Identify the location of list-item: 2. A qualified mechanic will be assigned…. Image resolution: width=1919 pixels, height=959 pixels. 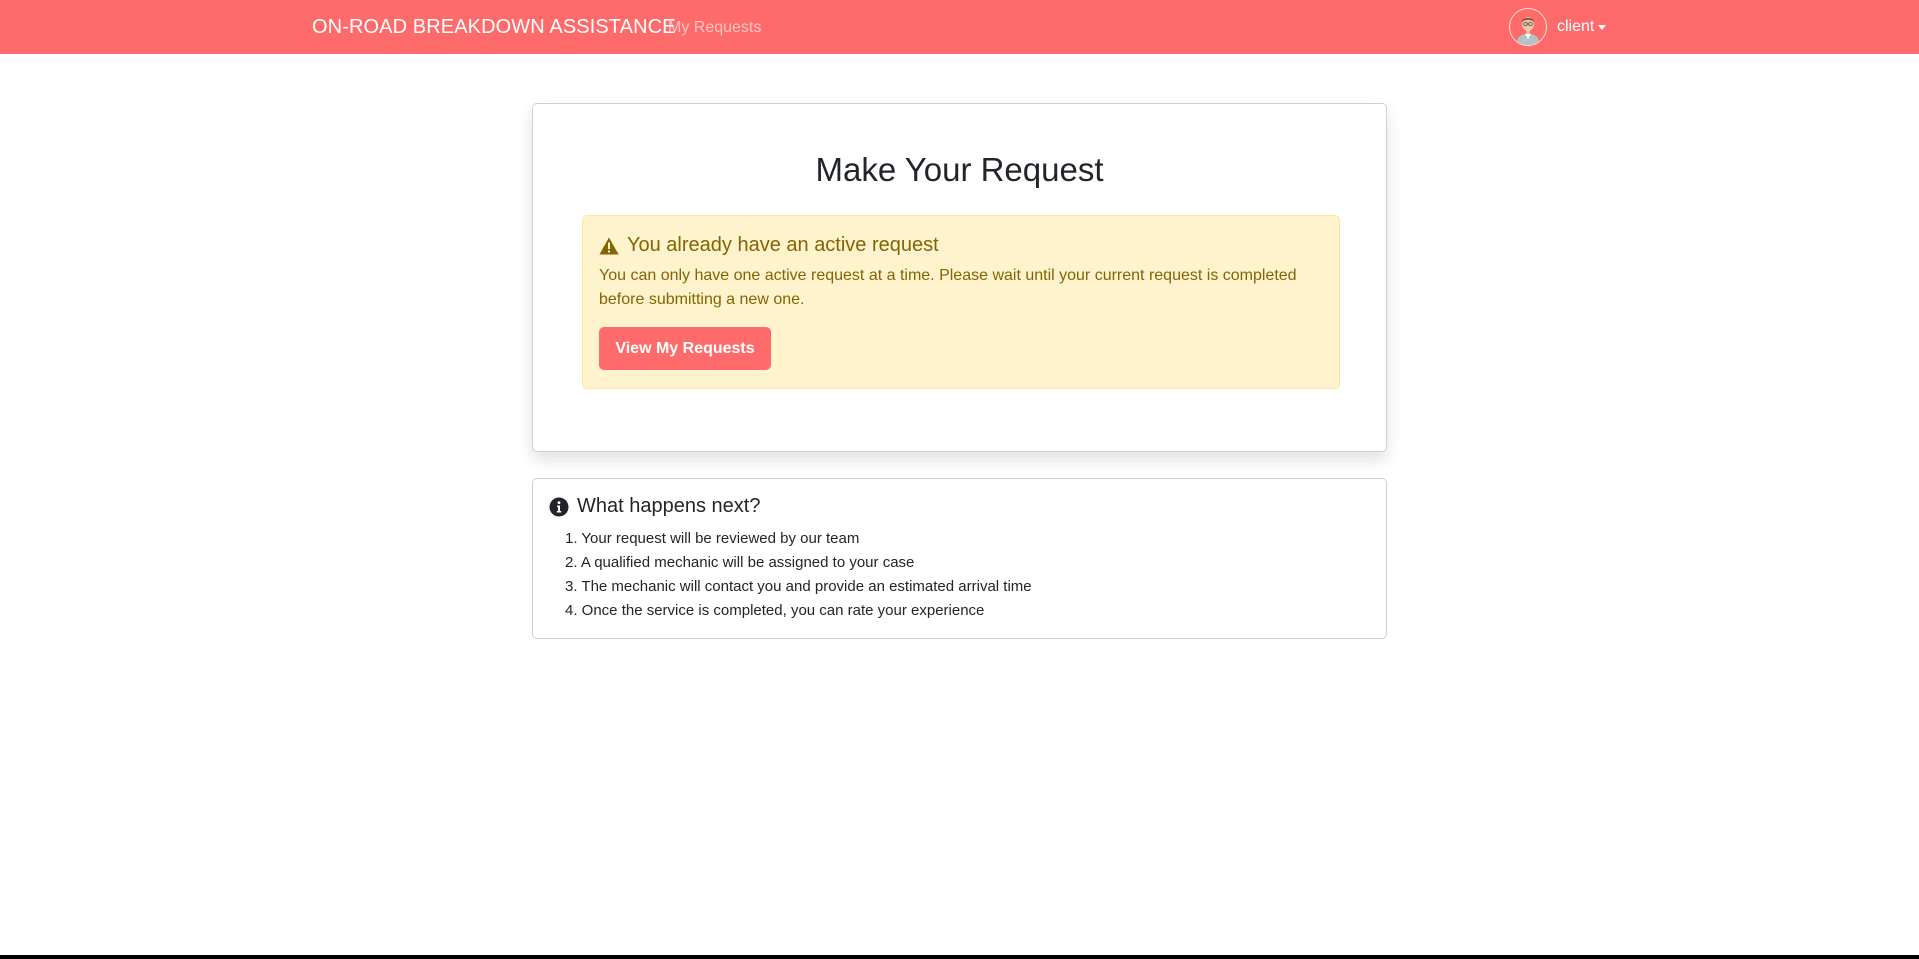
(740, 562).